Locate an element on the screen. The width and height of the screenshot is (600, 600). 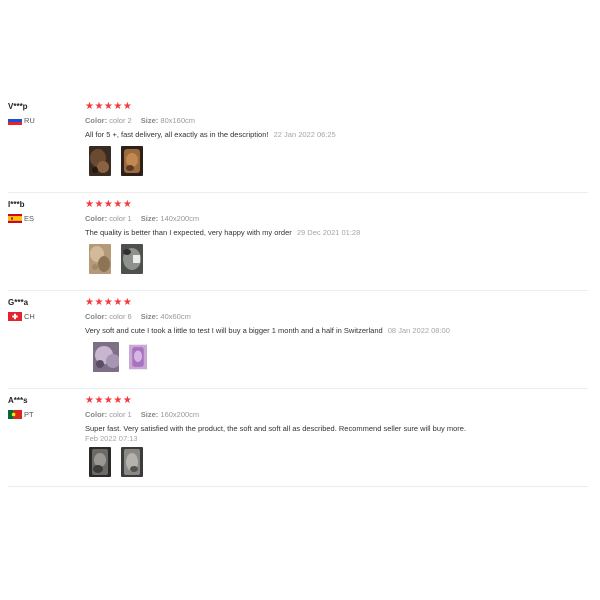
color-value: color 2 is located at coordinates (120, 120).